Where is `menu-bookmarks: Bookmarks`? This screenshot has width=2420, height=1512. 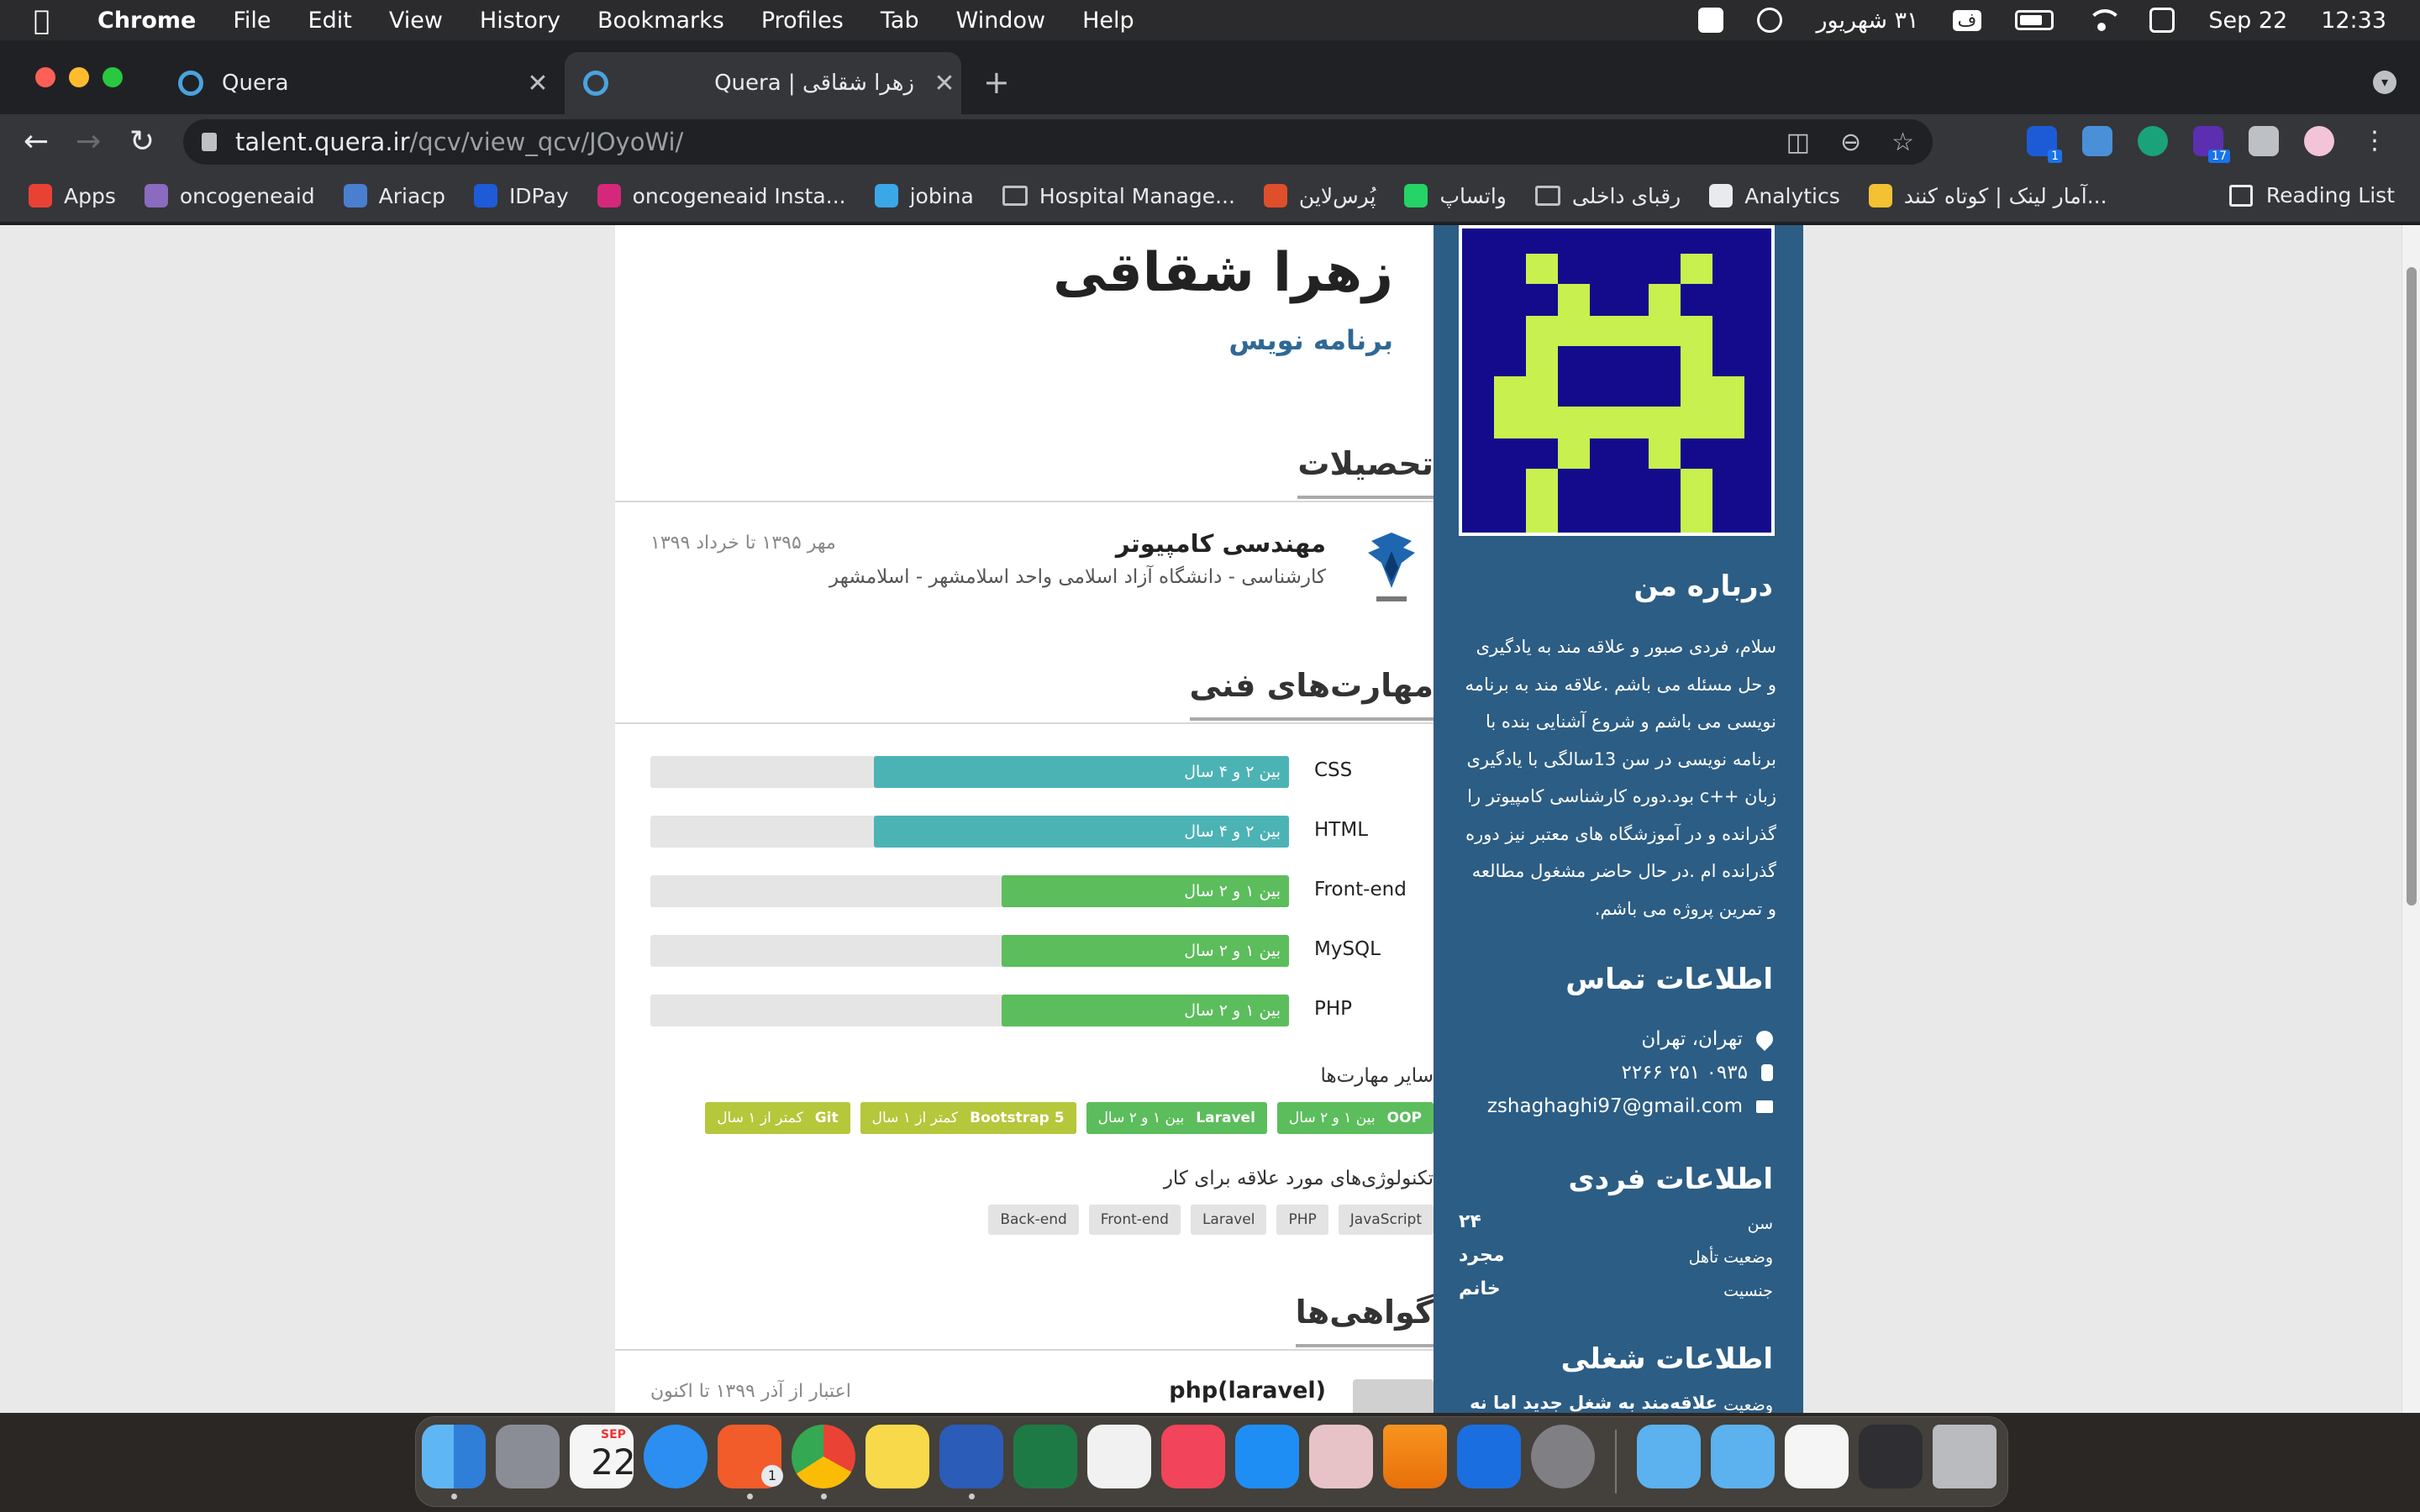 menu-bookmarks: Bookmarks is located at coordinates (660, 21).